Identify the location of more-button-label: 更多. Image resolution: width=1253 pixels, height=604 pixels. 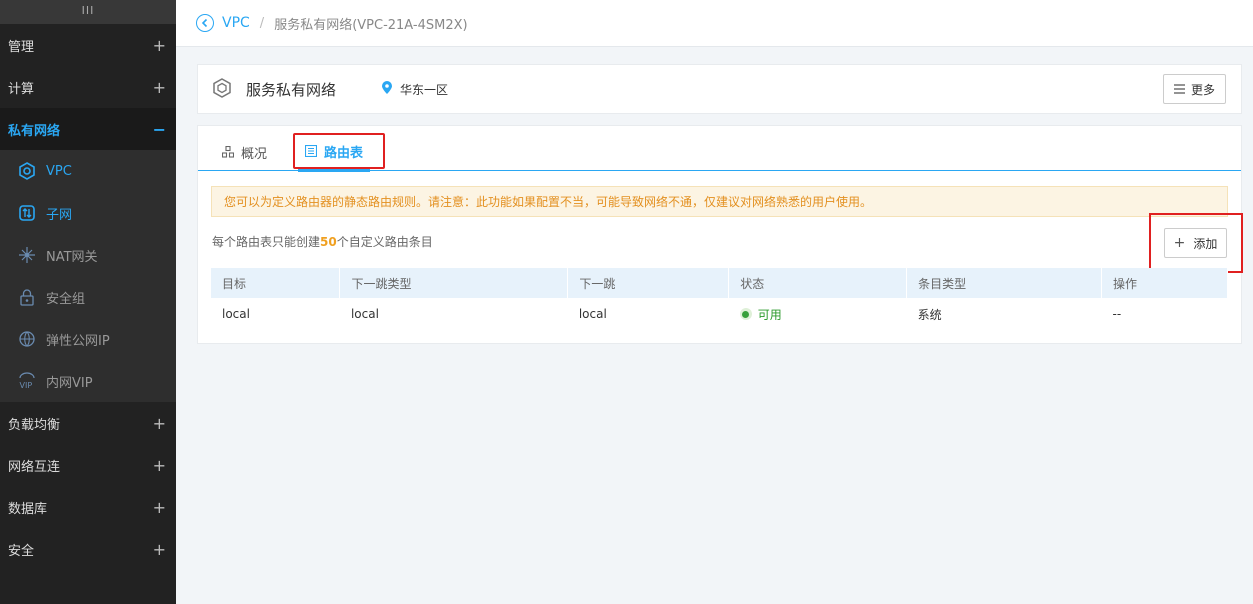
(1202, 89).